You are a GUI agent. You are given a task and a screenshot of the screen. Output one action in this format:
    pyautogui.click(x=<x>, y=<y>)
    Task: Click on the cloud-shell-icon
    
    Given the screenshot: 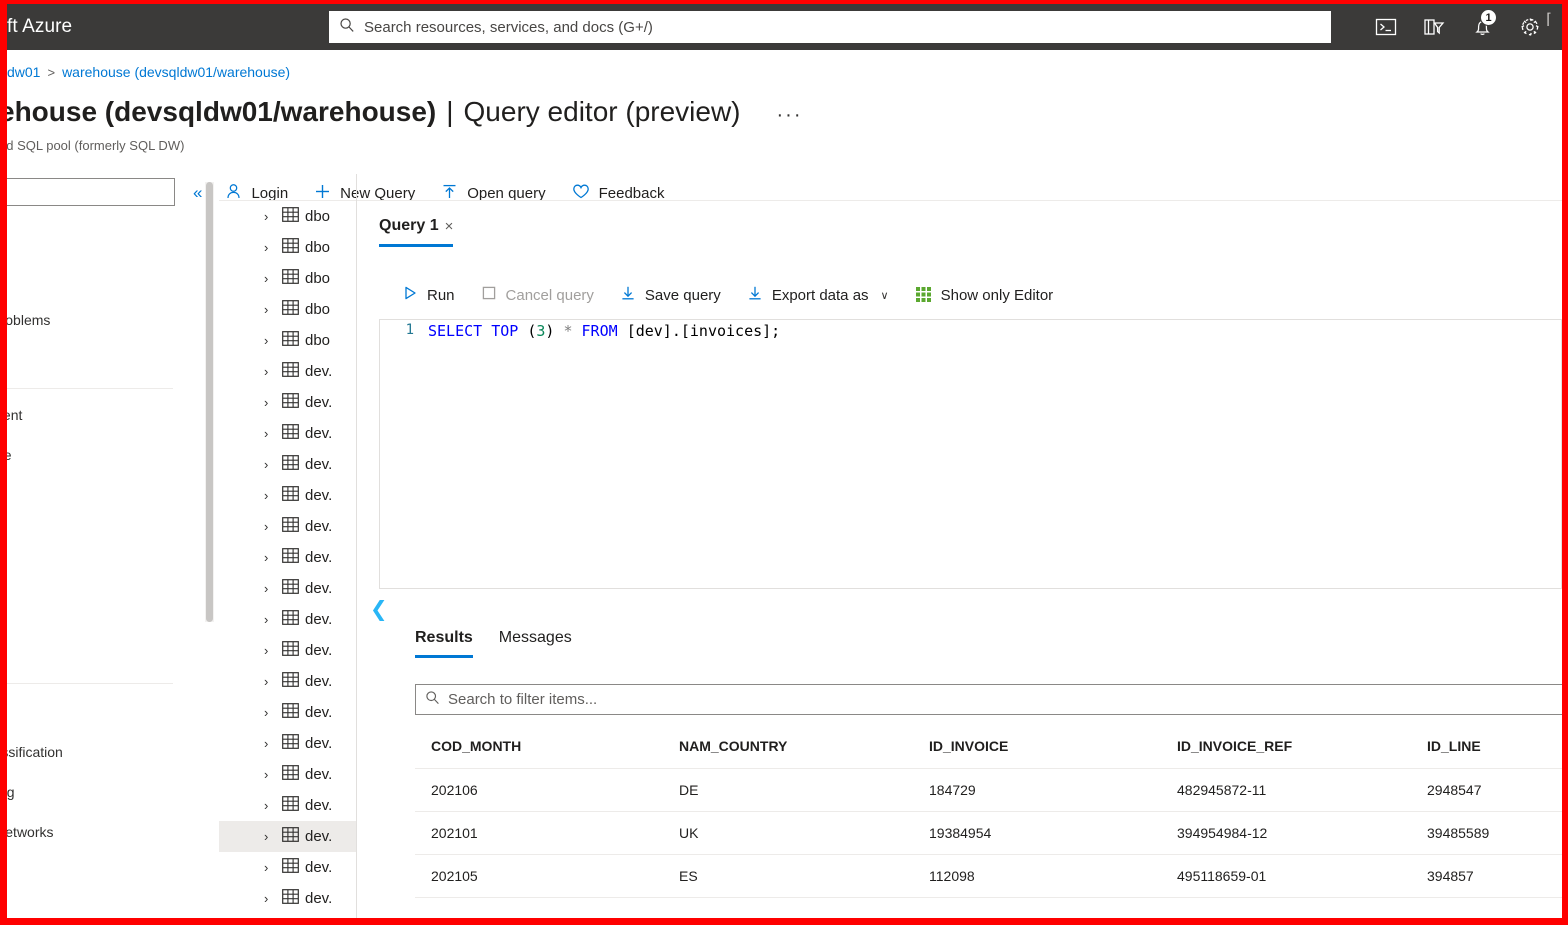 What is the action you would take?
    pyautogui.click(x=1386, y=27)
    